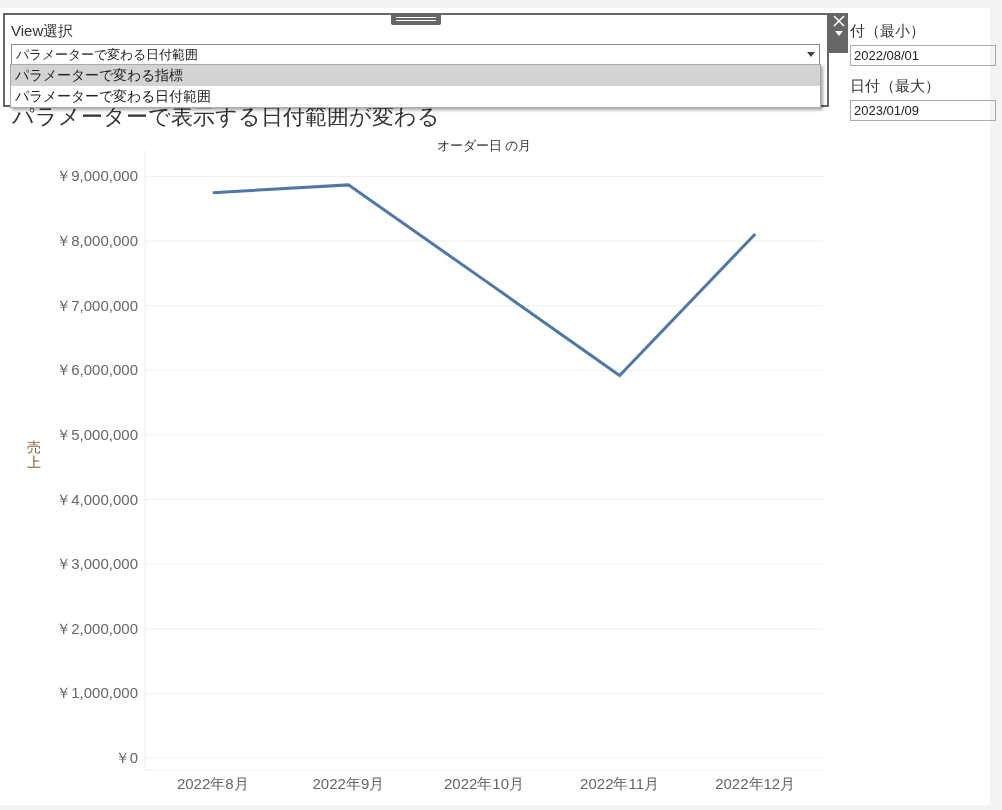 This screenshot has height=810, width=1002. What do you see at coordinates (97, 434) in the screenshot?
I see `y-tick-label: ￥5,000,000` at bounding box center [97, 434].